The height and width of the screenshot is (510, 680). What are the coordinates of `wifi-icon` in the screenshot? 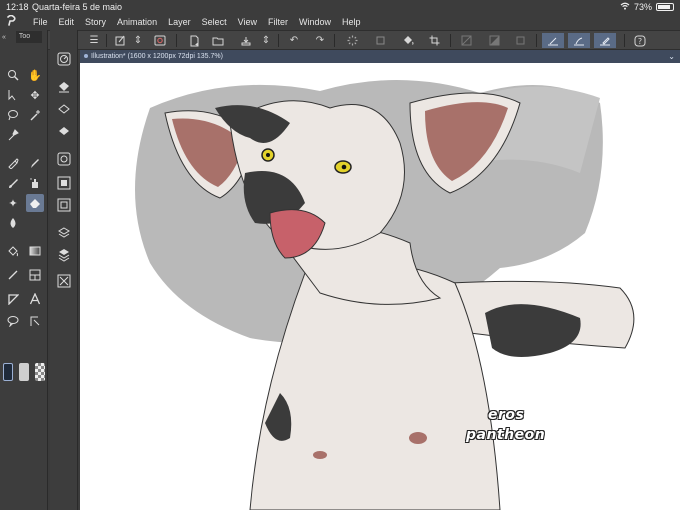 It's located at (625, 7).